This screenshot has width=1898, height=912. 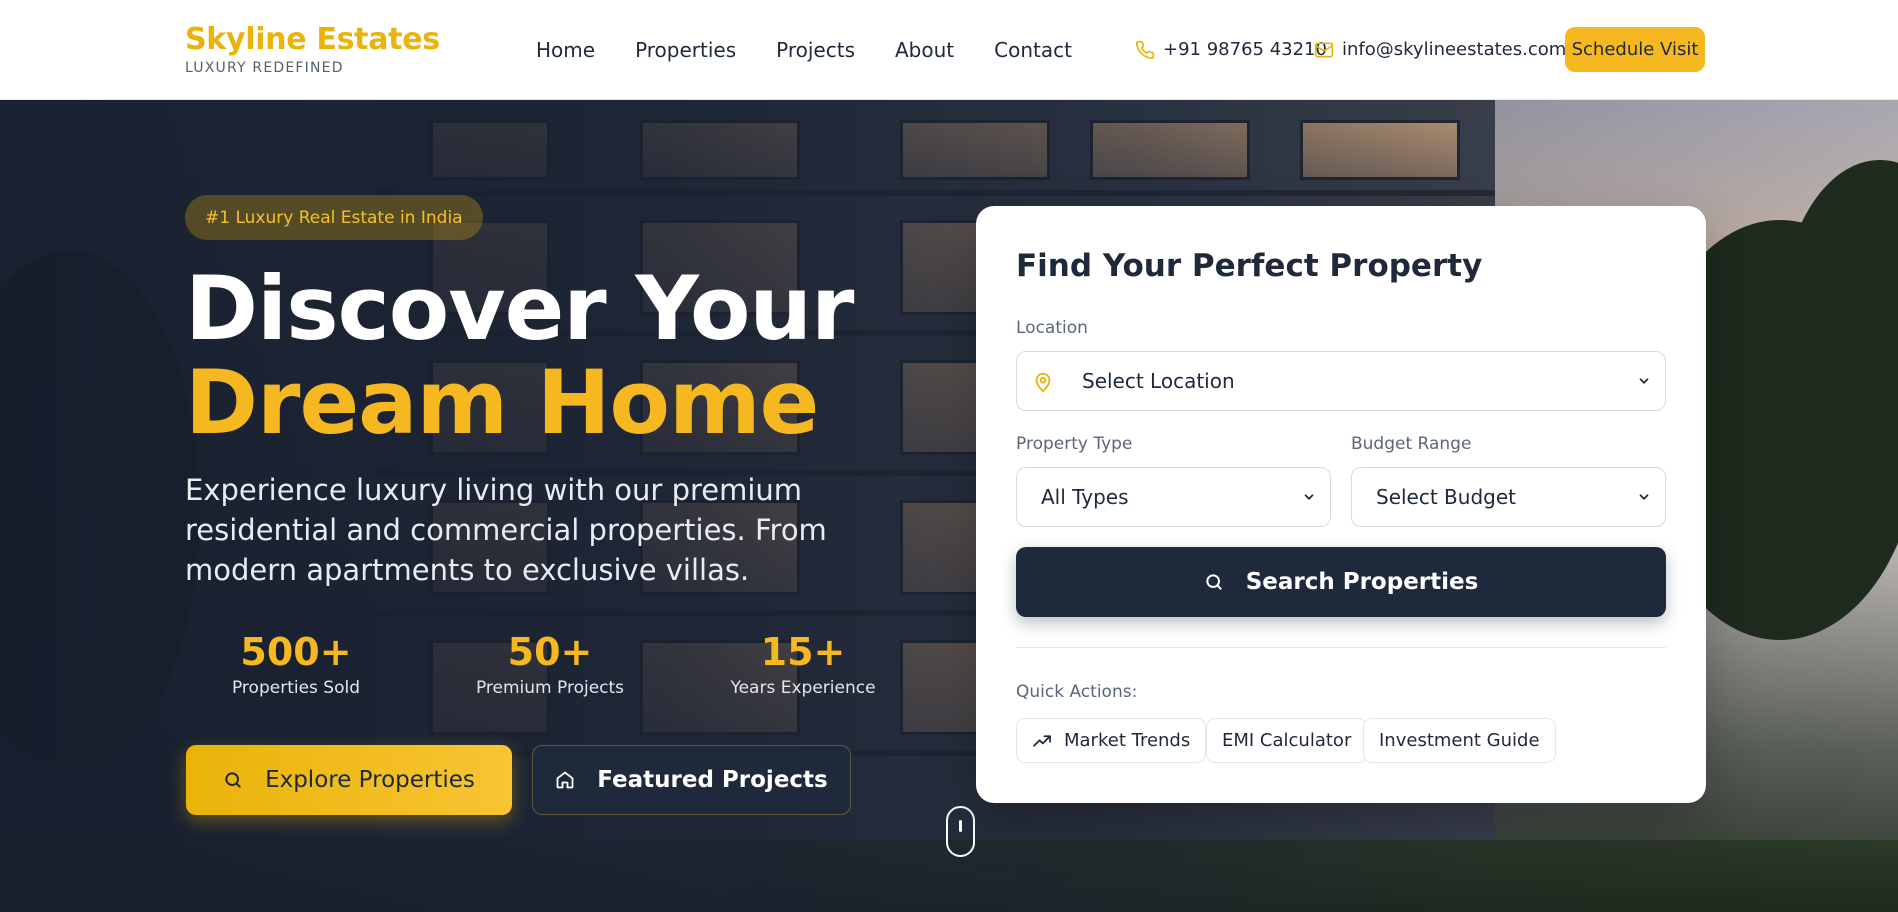 I want to click on hero-title: Discover Your Dream Home, so click(x=519, y=358).